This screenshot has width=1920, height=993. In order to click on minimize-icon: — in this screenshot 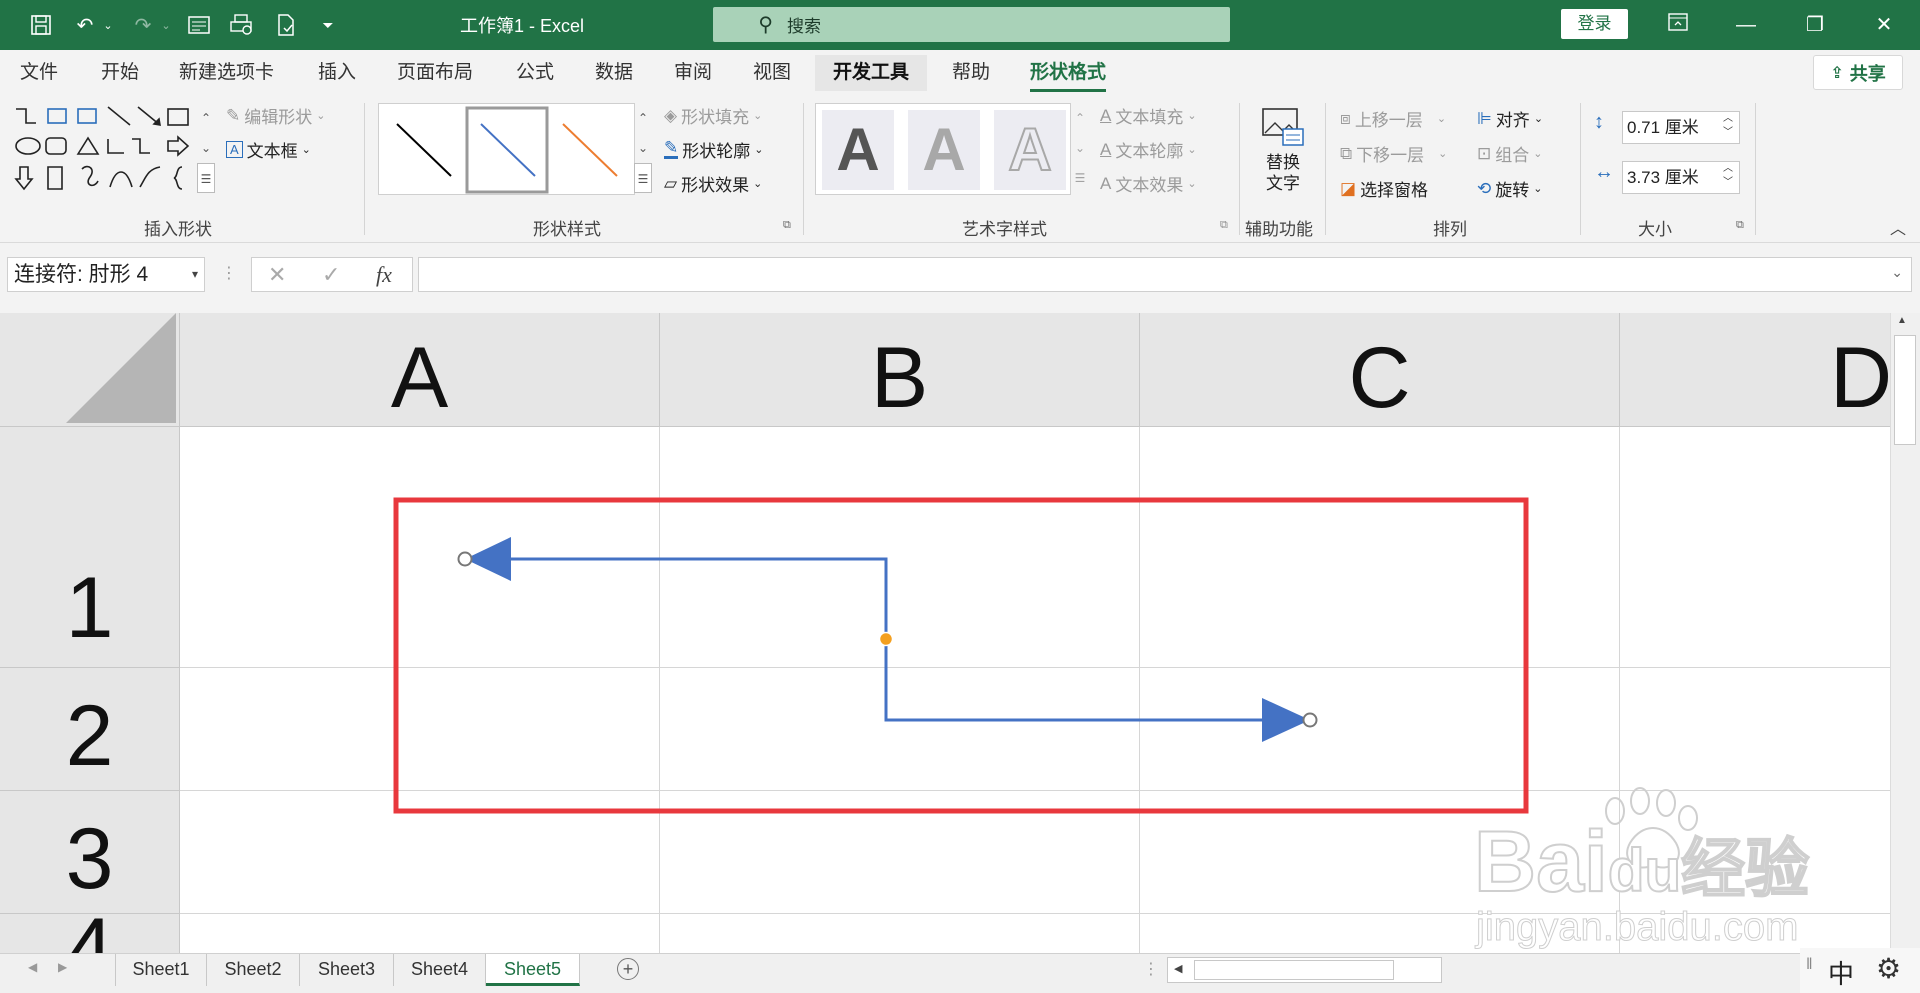, I will do `click(1746, 25)`.